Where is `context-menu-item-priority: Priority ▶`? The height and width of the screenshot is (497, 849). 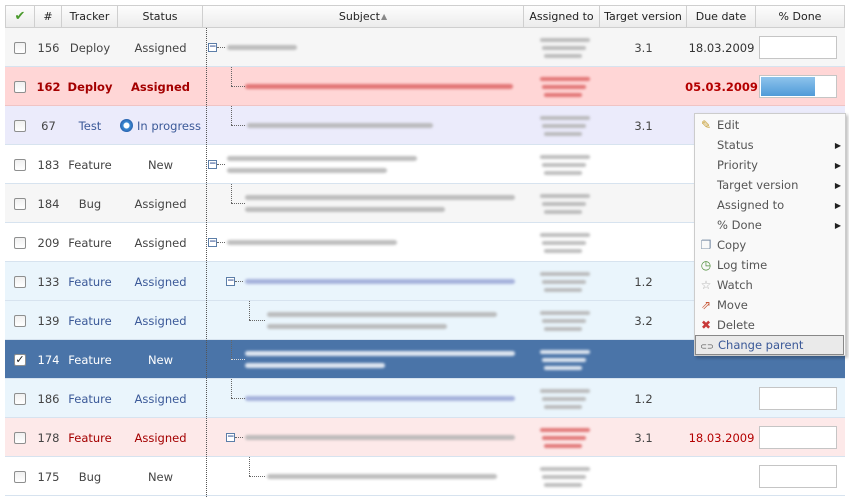 context-menu-item-priority: Priority ▶ is located at coordinates (770, 165).